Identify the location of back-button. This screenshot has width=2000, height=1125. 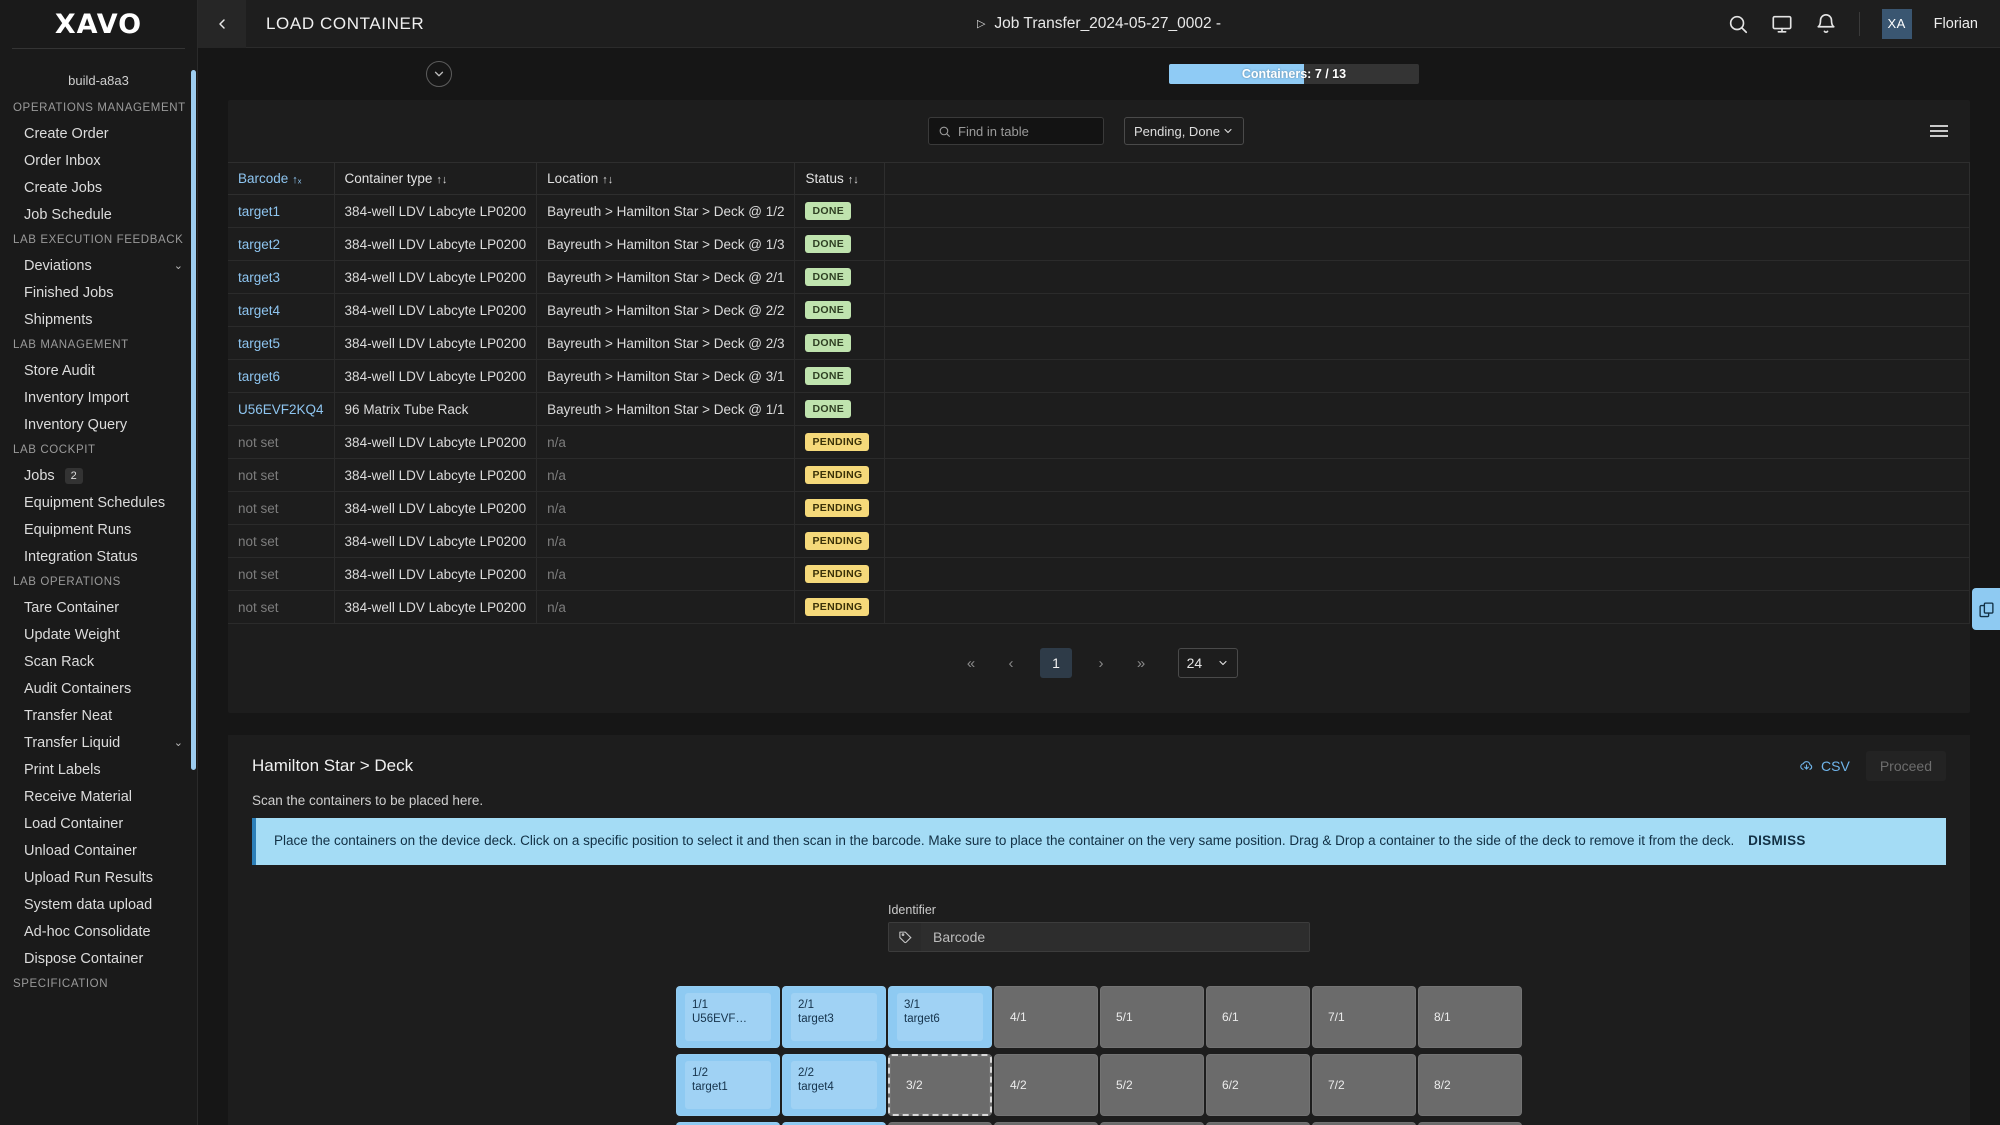
(222, 24).